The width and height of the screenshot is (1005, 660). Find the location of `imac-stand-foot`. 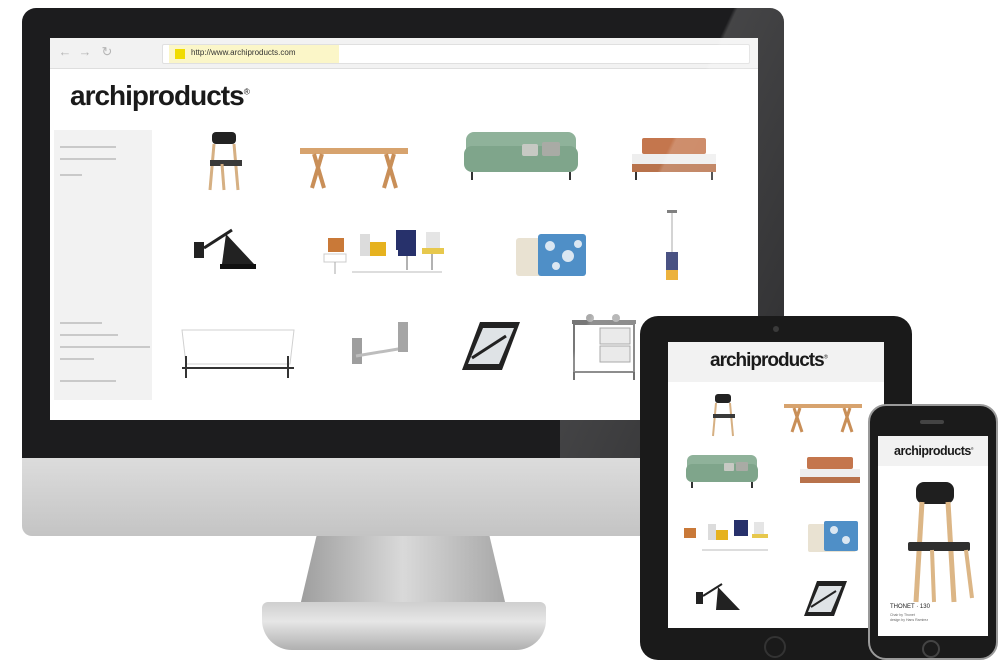

imac-stand-foot is located at coordinates (404, 626).